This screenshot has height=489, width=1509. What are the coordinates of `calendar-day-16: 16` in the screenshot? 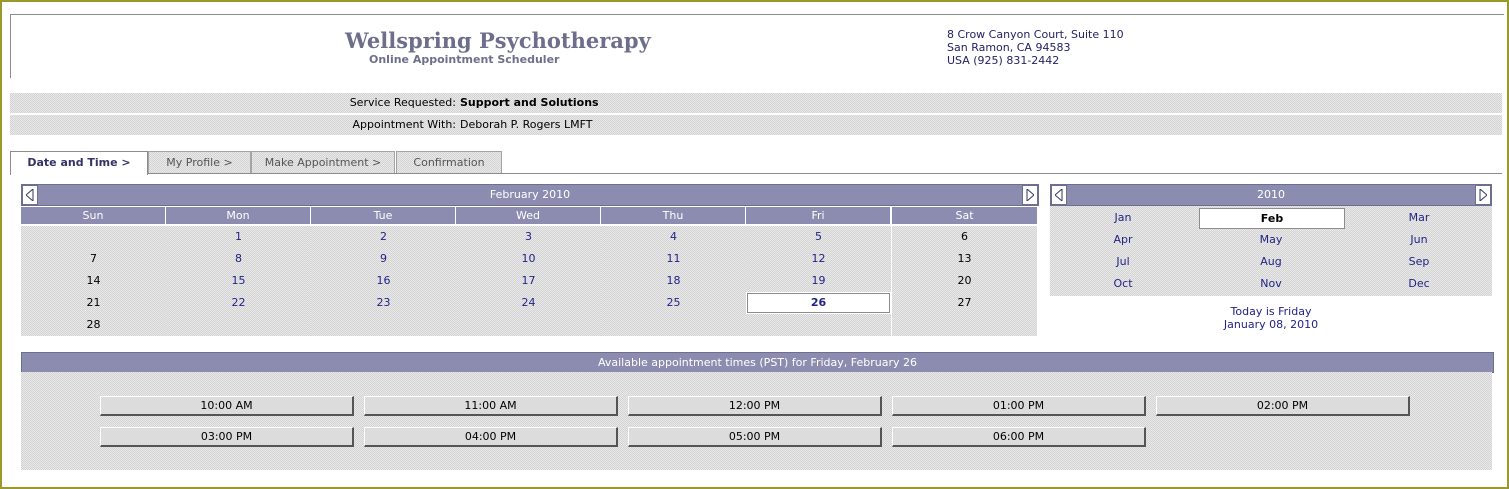 It's located at (383, 281).